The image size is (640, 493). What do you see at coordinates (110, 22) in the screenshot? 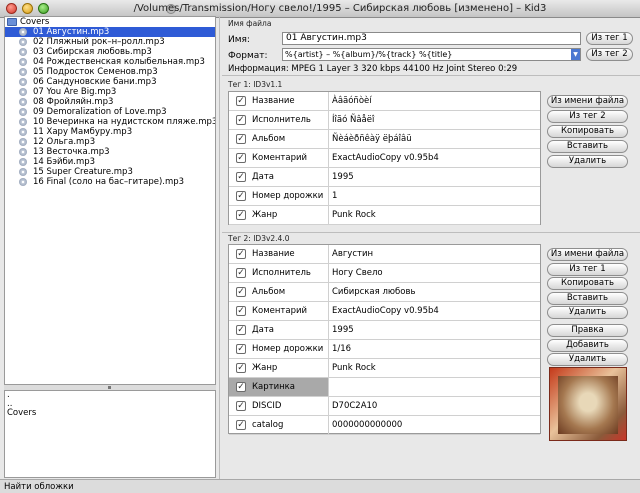
I see `folder-item: Covers` at bounding box center [110, 22].